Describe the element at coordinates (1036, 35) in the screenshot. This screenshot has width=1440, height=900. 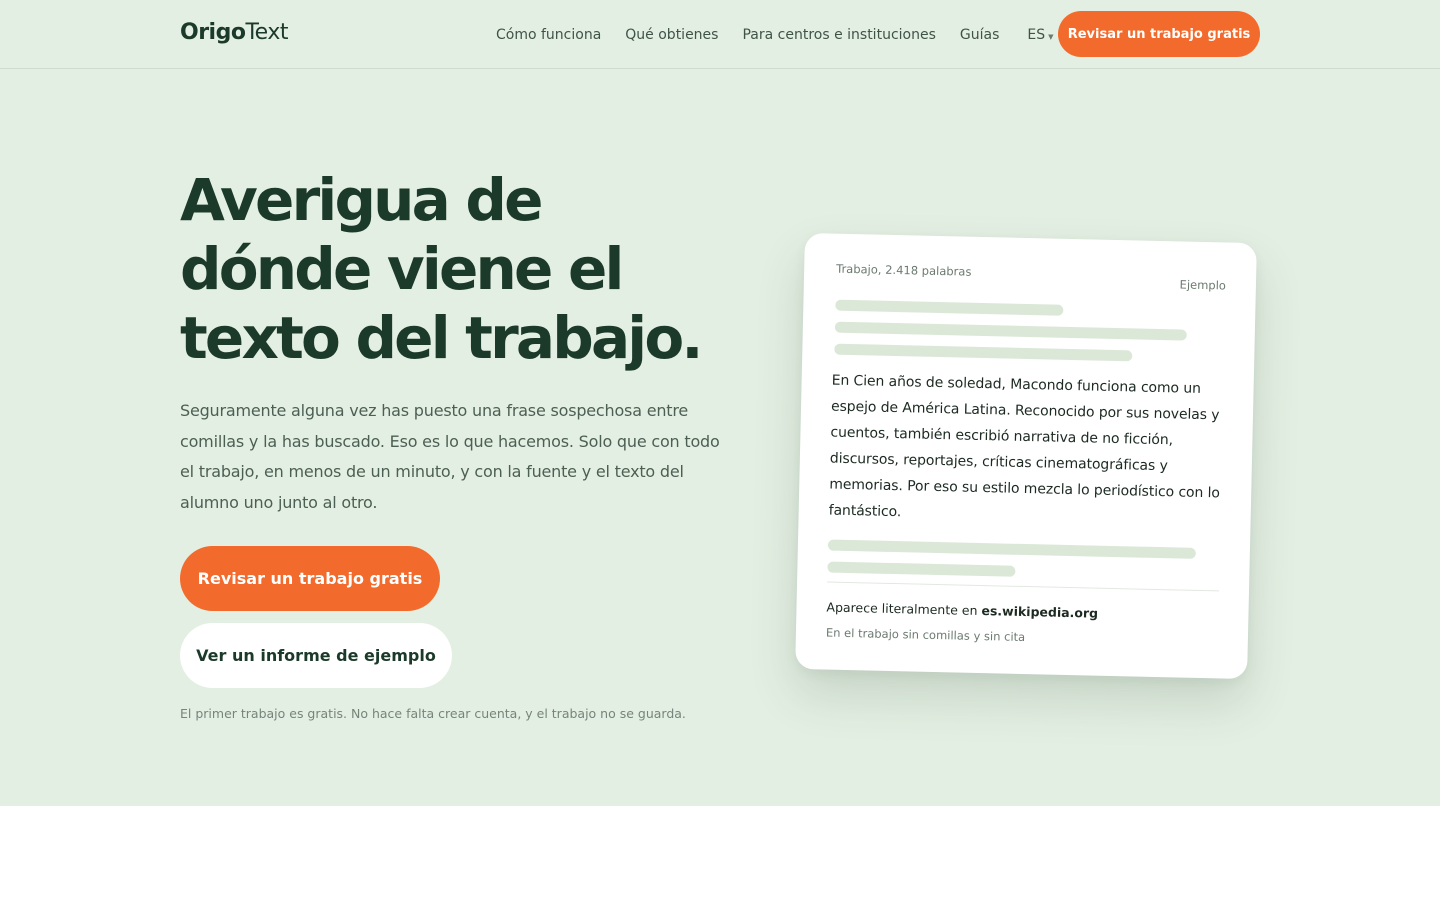
I see `language-label: ES` at that location.